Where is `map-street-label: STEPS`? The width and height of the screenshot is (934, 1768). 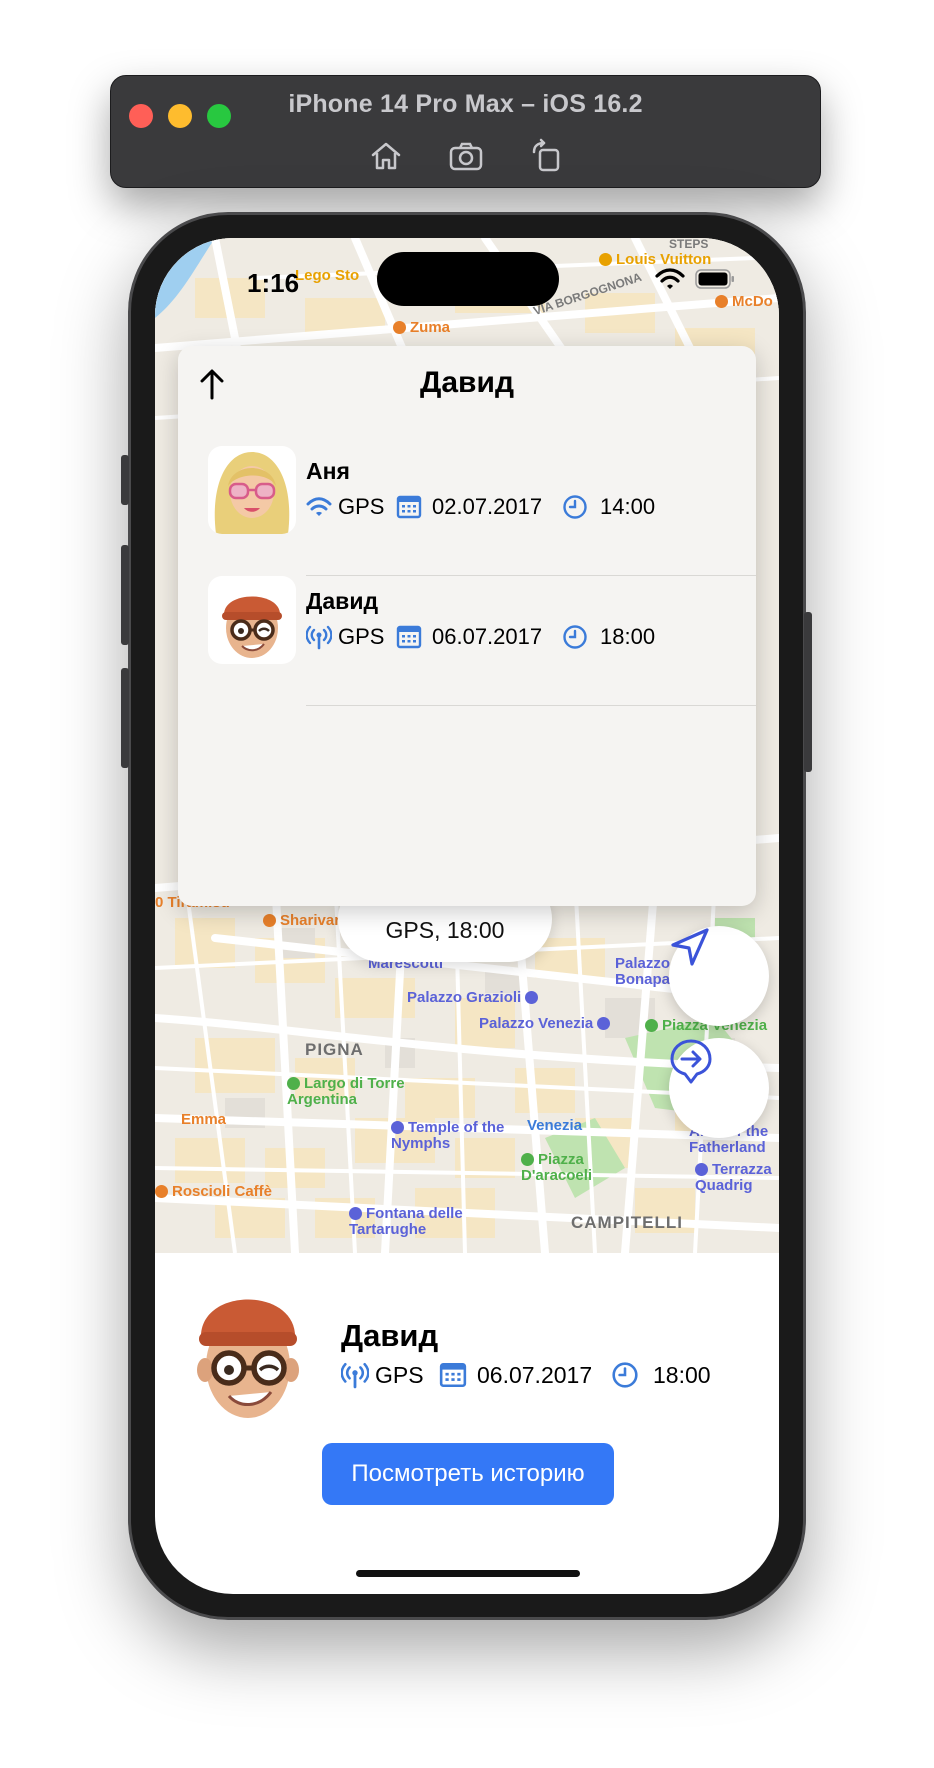
map-street-label: STEPS is located at coordinates (689, 244).